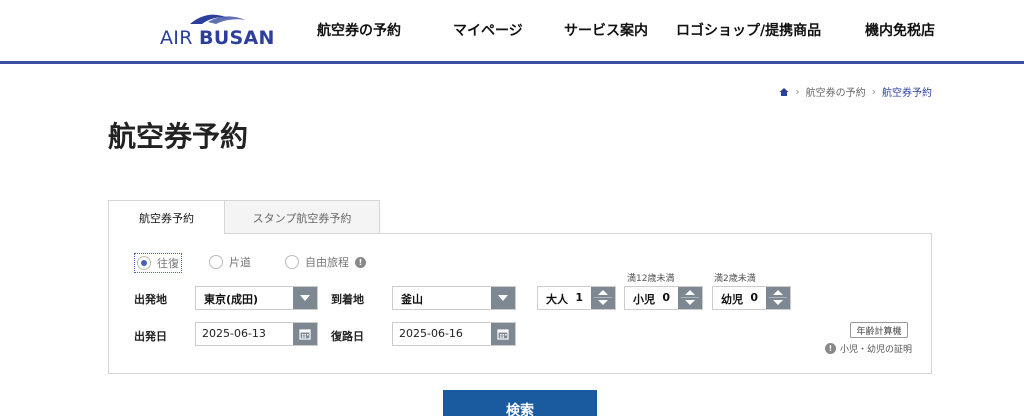 The height and width of the screenshot is (416, 1024). What do you see at coordinates (302, 217) in the screenshot?
I see `tab-stamp-booking: スタンプ航空券予約` at bounding box center [302, 217].